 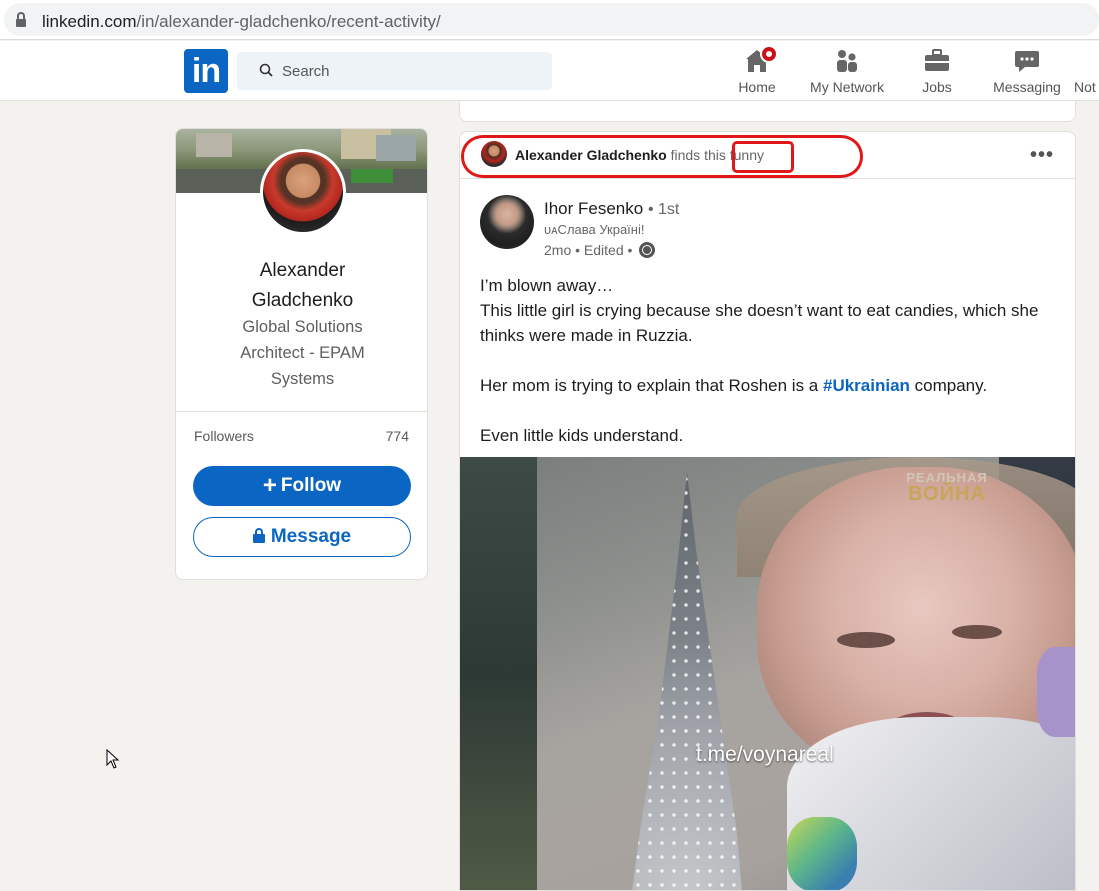 I want to click on follow-button: + Follow, so click(x=302, y=486).